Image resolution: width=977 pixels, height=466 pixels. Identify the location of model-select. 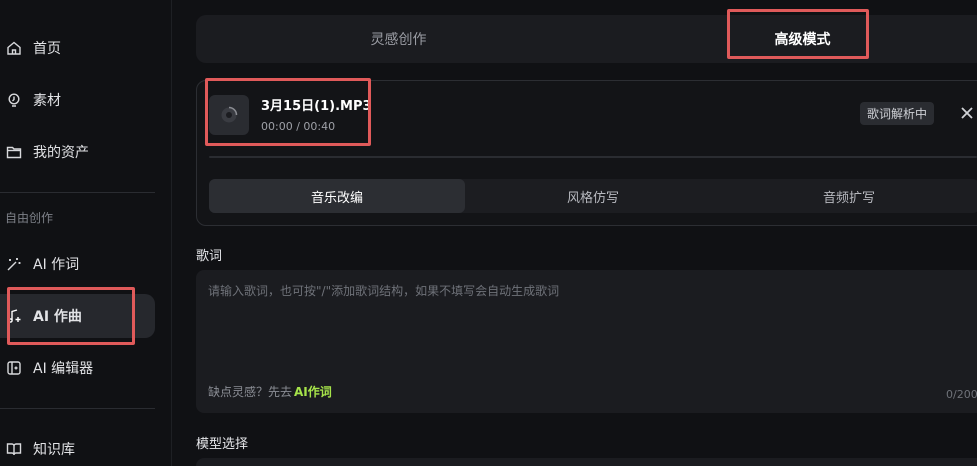
(586, 462).